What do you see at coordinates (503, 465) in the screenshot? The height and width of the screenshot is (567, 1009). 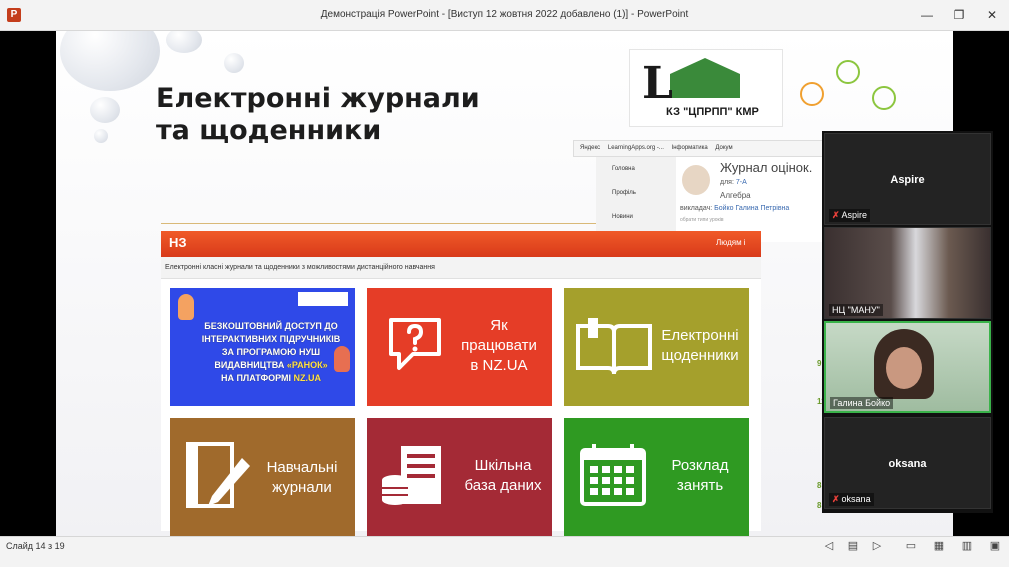 I see `tile-label-line: Шкільна` at bounding box center [503, 465].